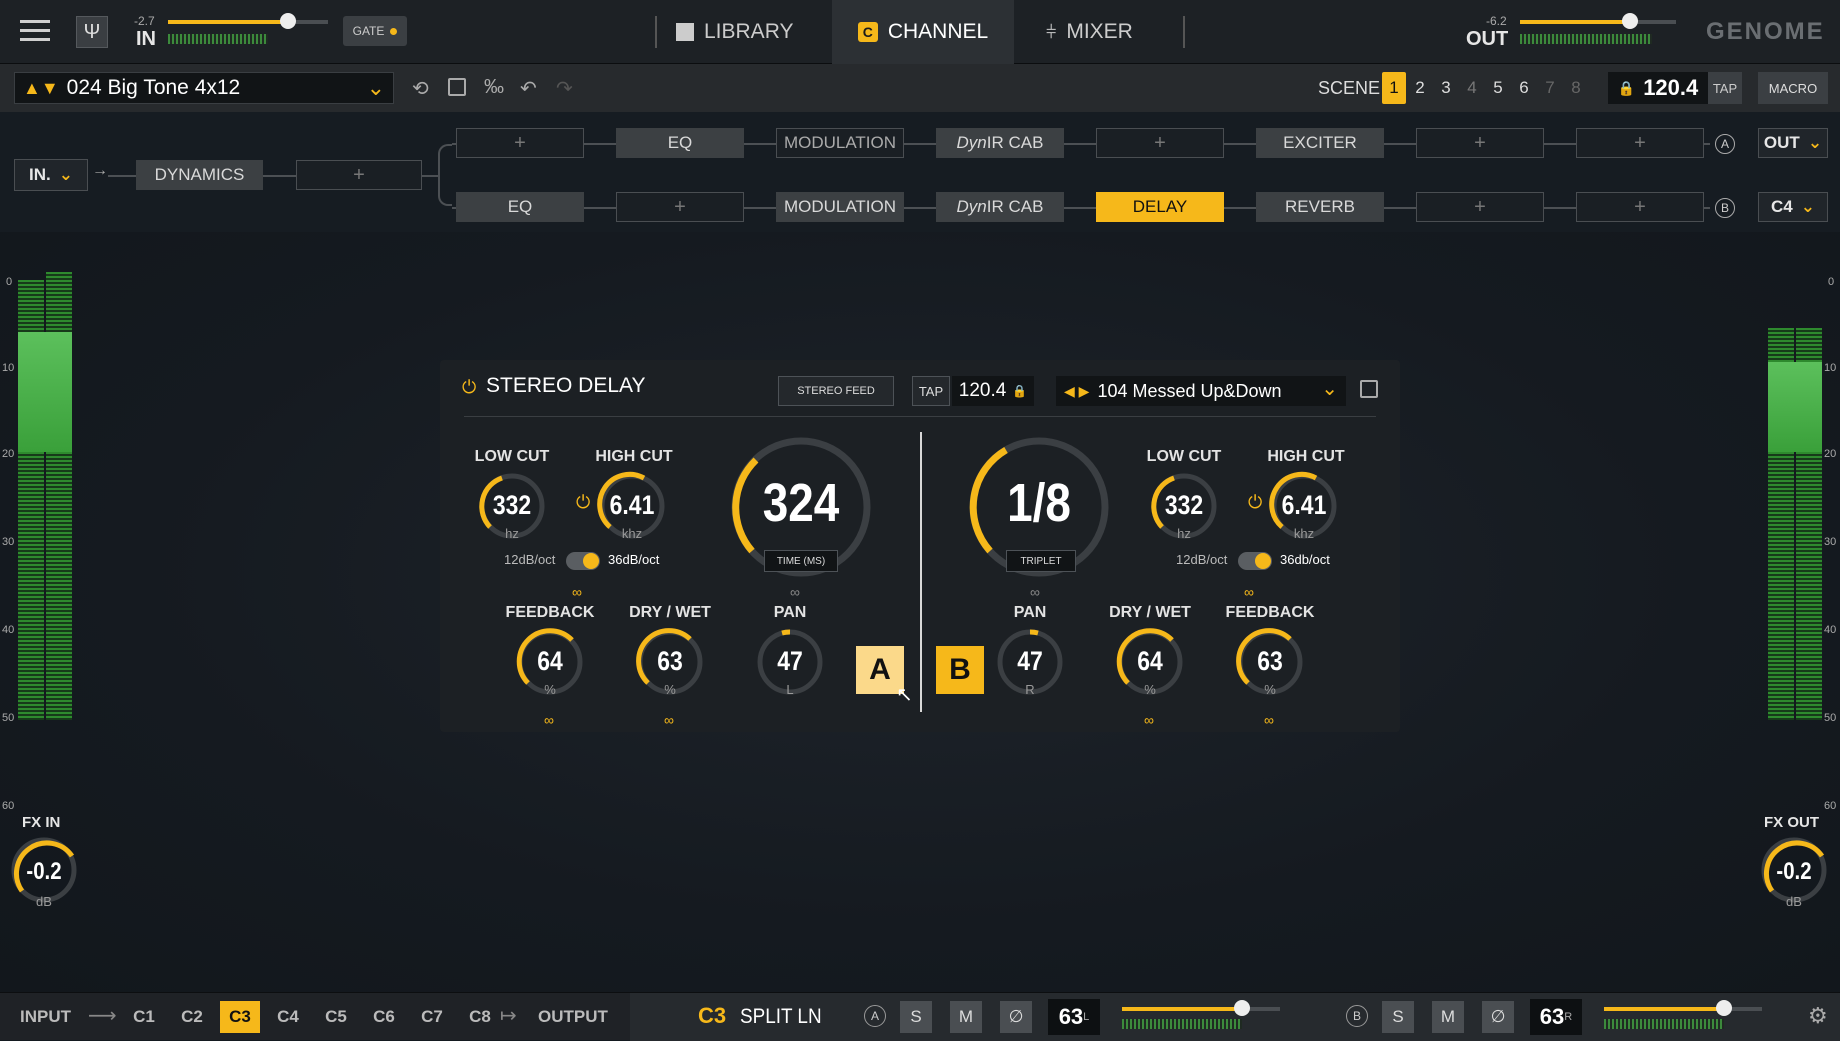  Describe the element at coordinates (931, 391) in the screenshot. I see `delay-tap-button: TAP` at that location.